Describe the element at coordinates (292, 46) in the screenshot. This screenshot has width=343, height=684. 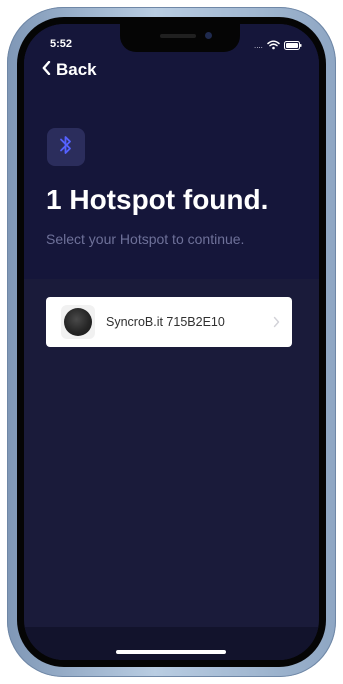
I see `battery-icon` at that location.